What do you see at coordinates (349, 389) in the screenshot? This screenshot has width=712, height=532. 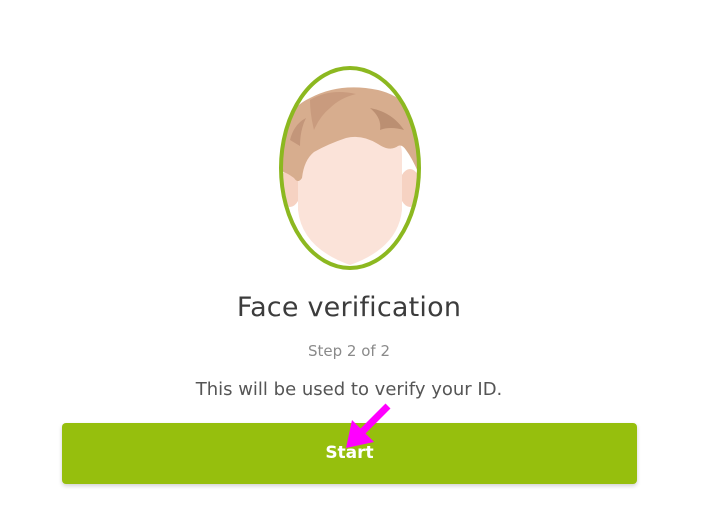 I see `description-text: This will be used to verify your ID.` at bounding box center [349, 389].